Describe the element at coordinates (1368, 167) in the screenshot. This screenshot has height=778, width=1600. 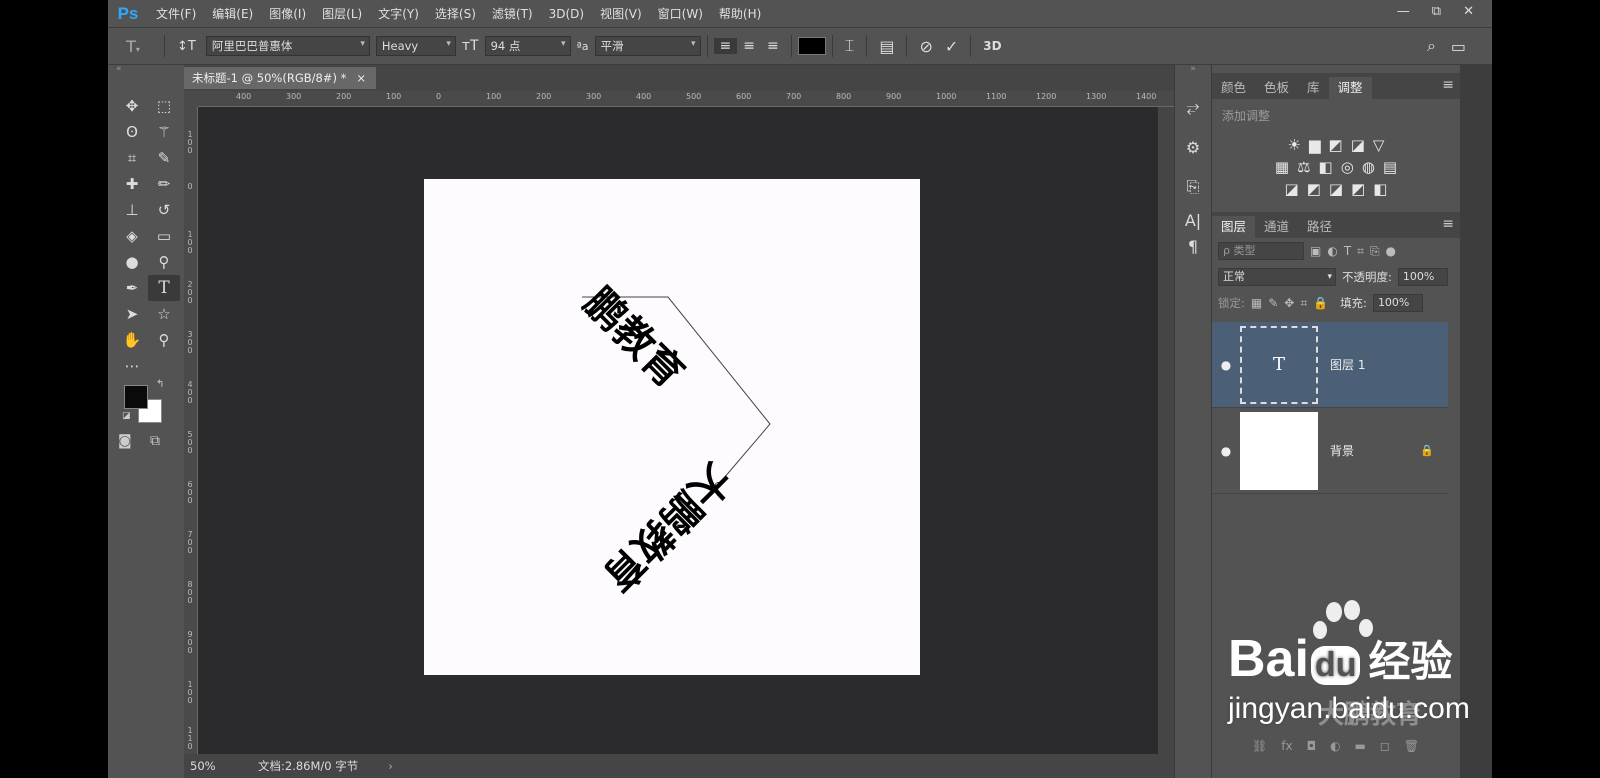
I see `channel-mixer-icon: ◍` at that location.